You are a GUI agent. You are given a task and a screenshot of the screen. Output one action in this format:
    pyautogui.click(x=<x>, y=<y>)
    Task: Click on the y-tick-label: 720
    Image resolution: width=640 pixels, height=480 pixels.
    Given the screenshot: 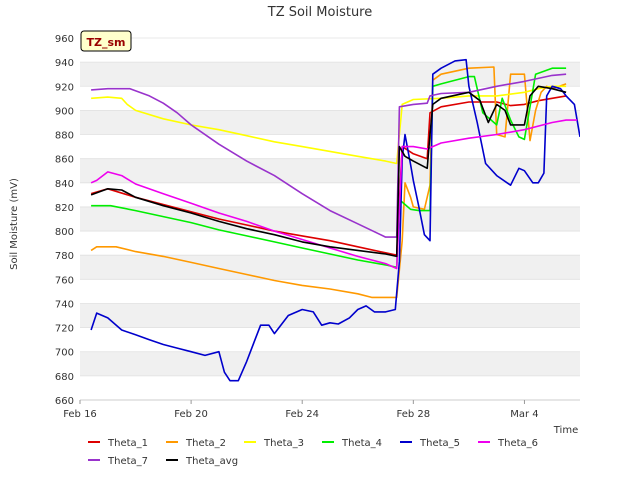 What is the action you would take?
    pyautogui.click(x=64, y=329)
    